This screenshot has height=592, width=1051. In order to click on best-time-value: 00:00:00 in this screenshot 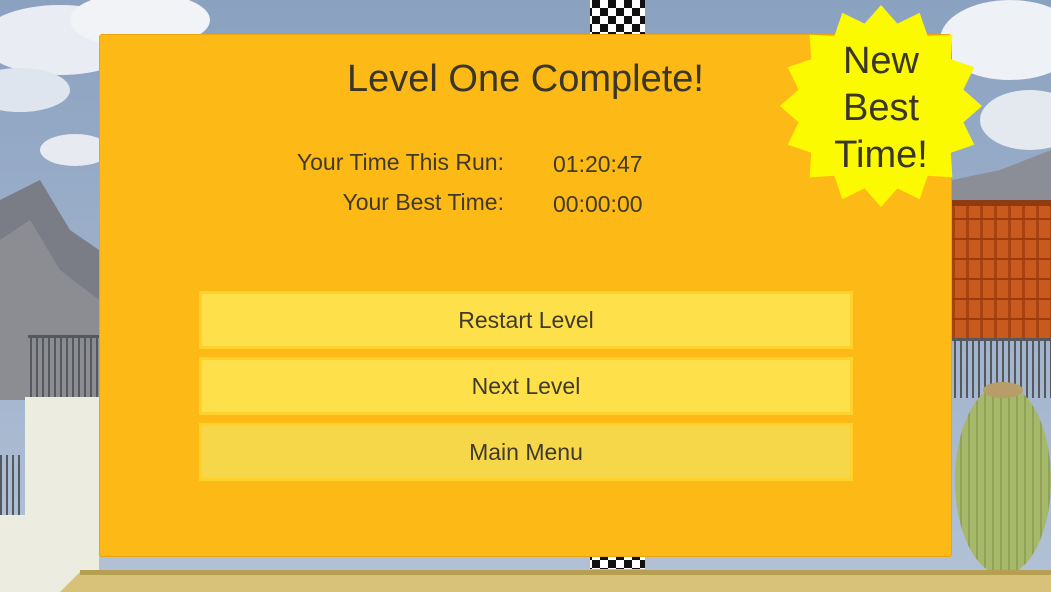, I will do `click(598, 204)`.